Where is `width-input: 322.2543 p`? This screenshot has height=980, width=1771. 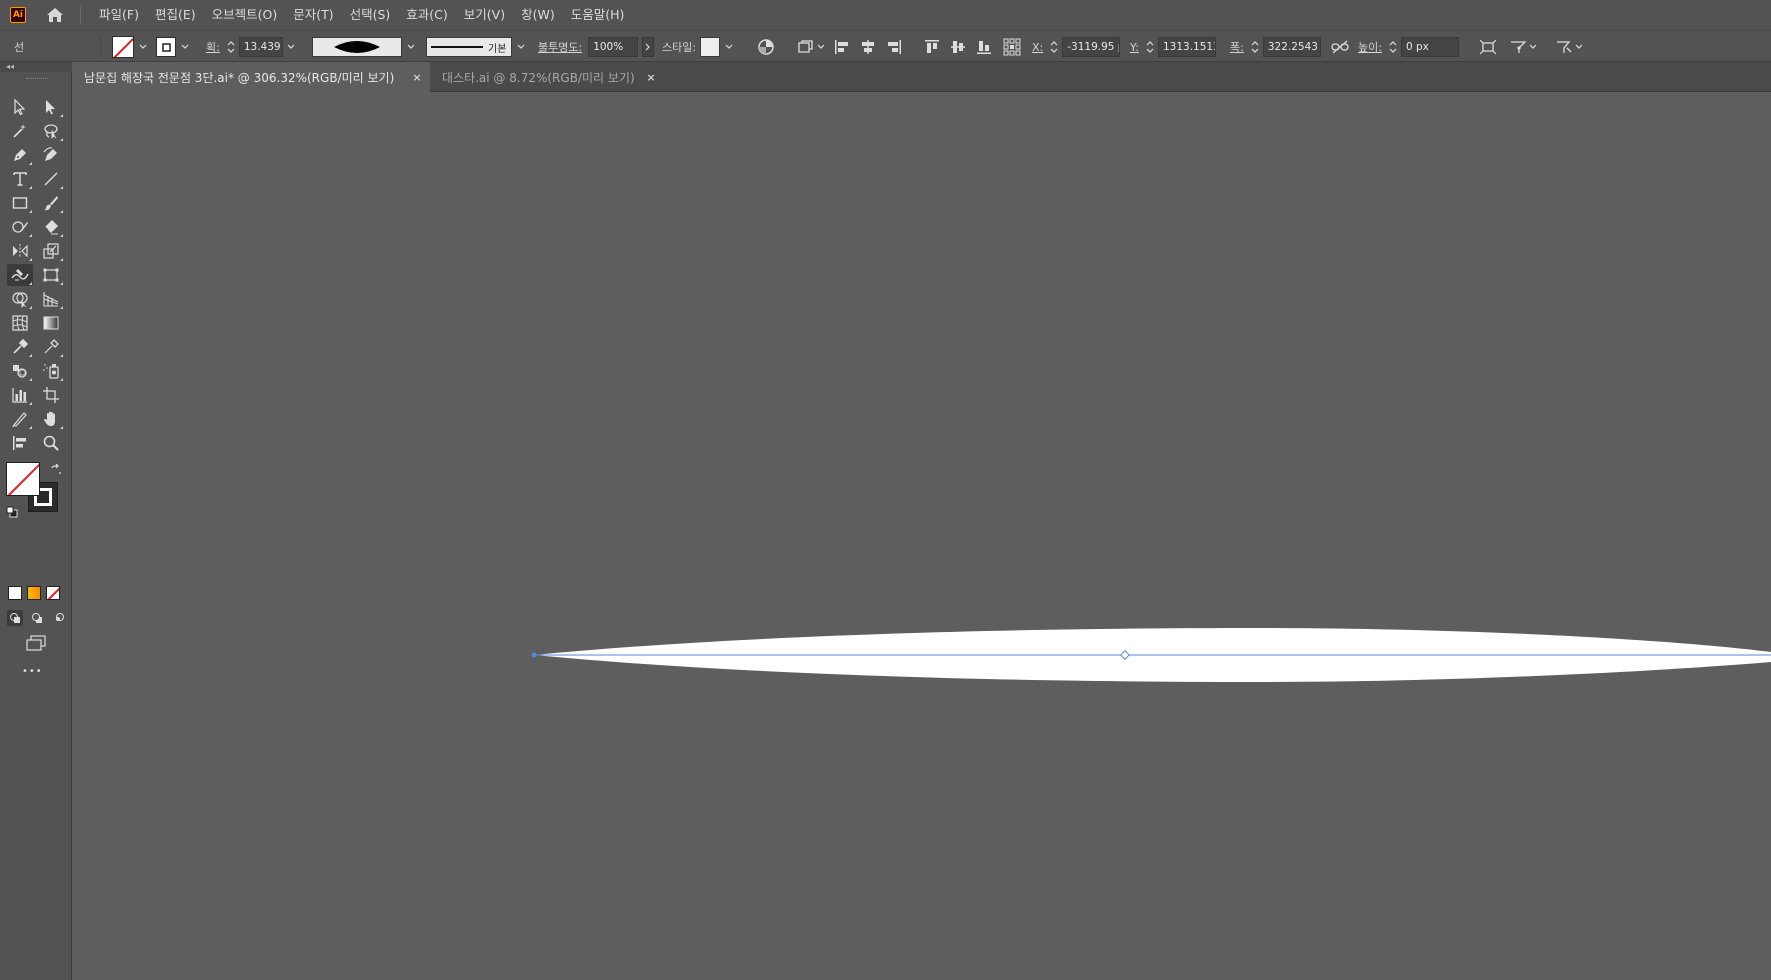 width-input: 322.2543 p is located at coordinates (1291, 47).